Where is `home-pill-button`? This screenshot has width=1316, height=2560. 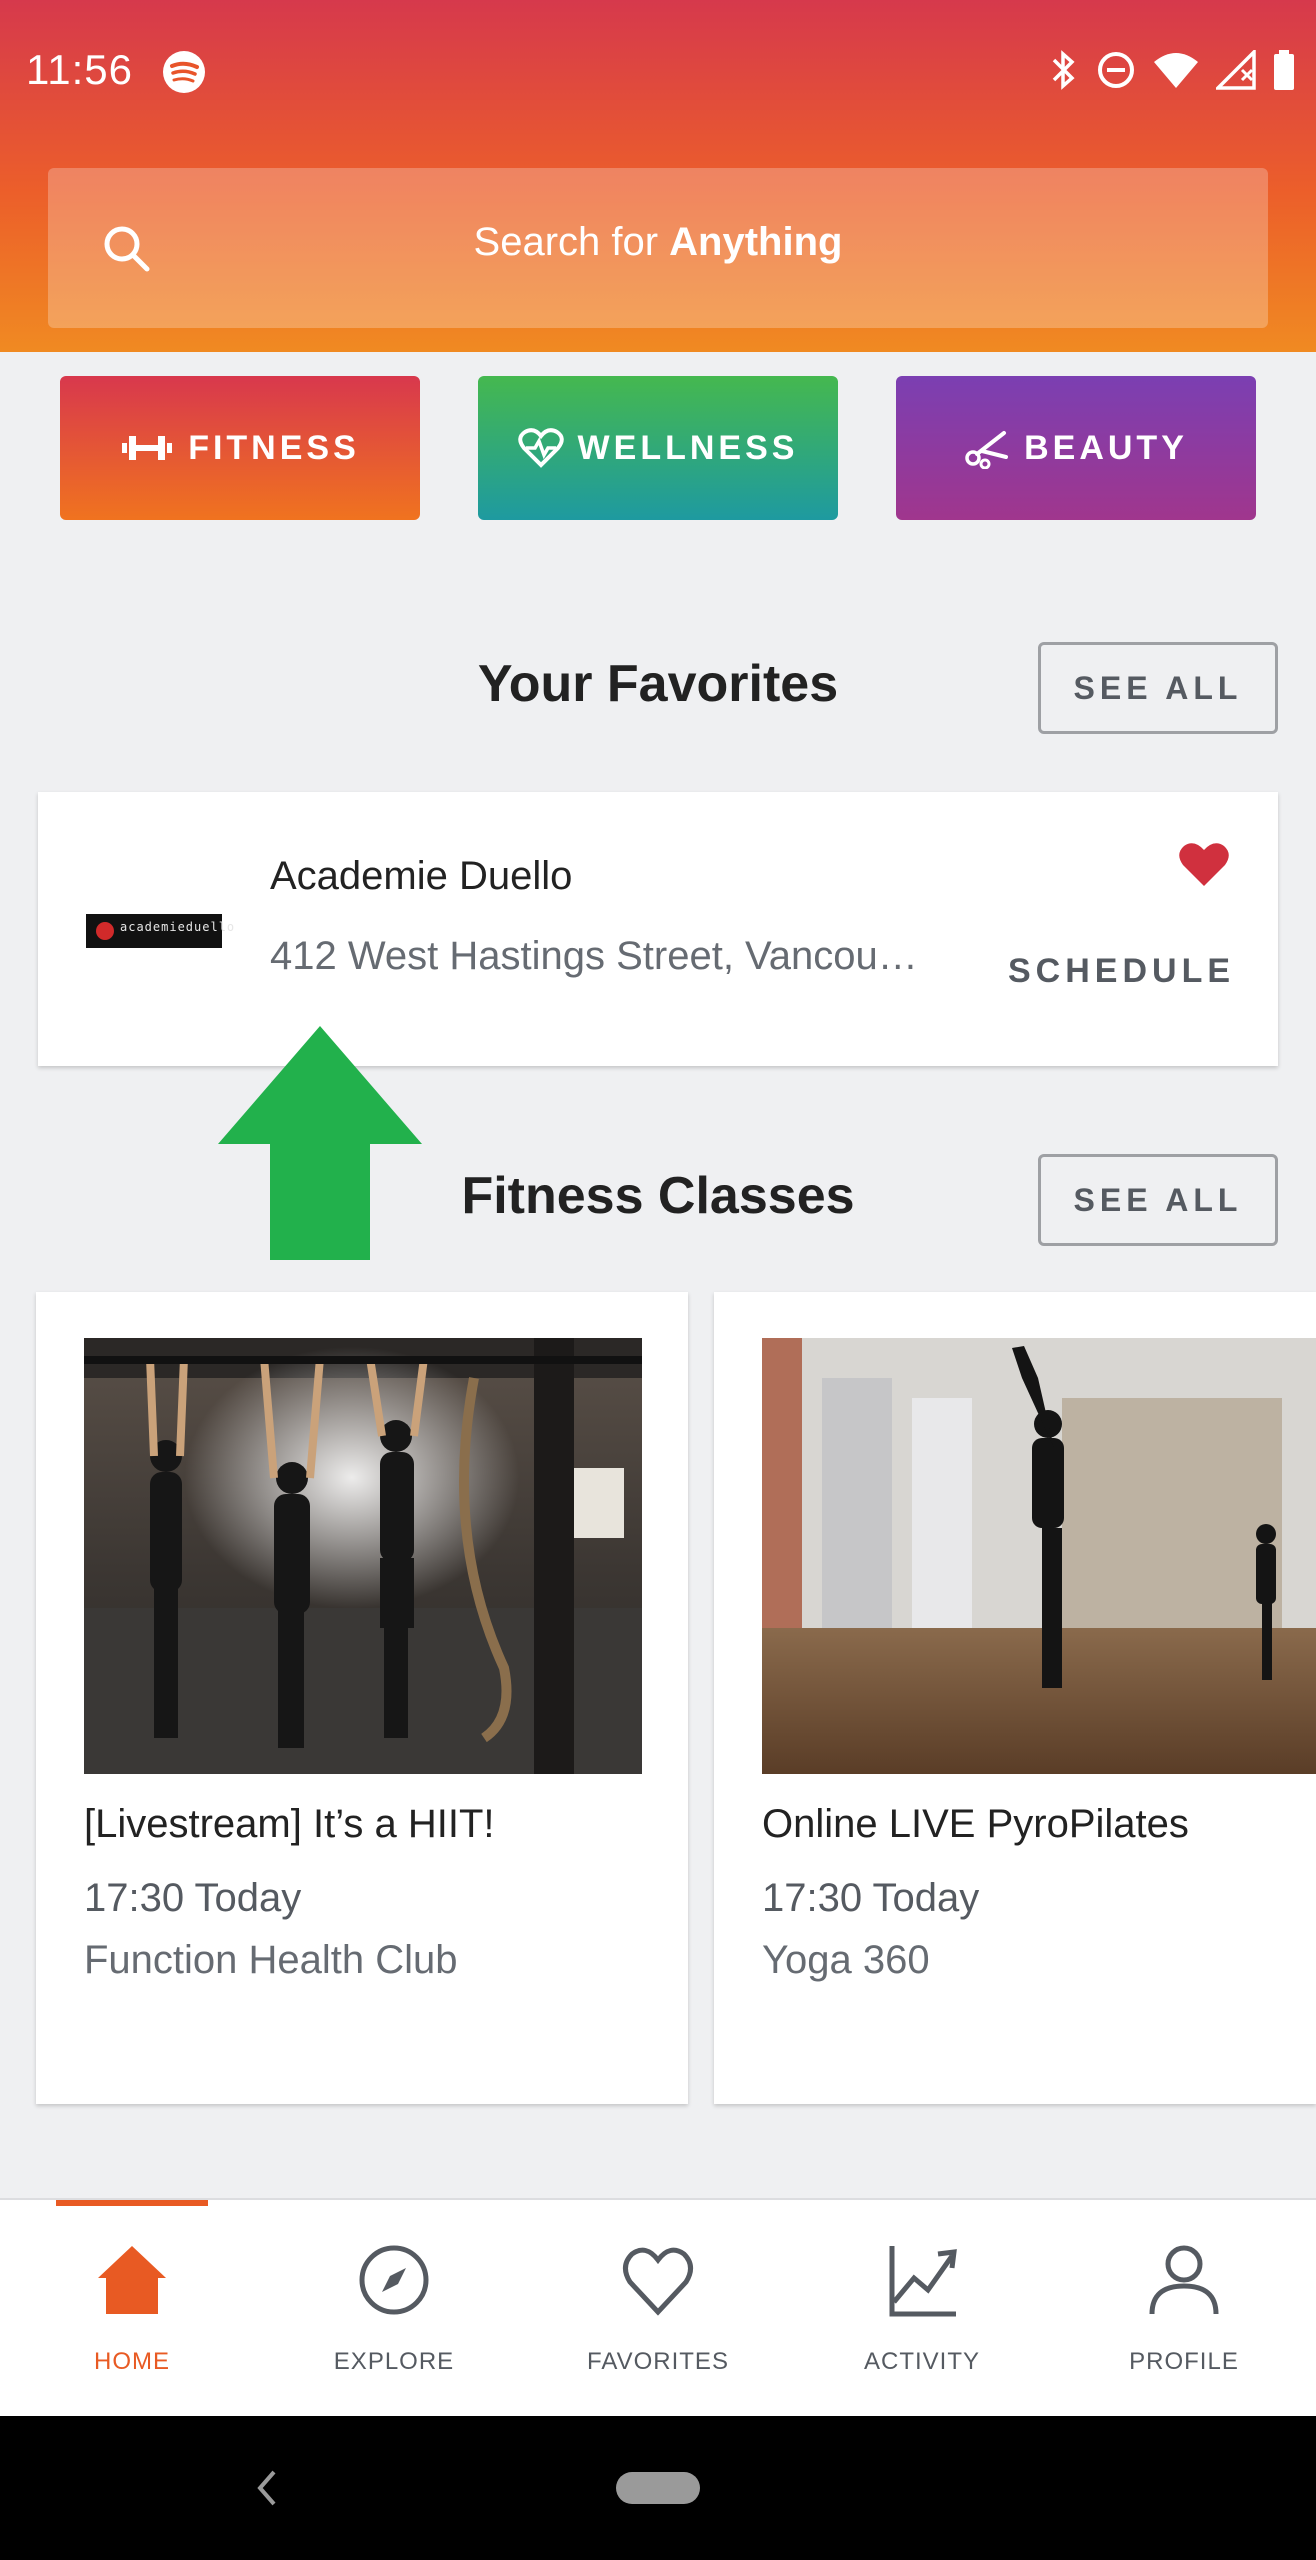 home-pill-button is located at coordinates (658, 2488).